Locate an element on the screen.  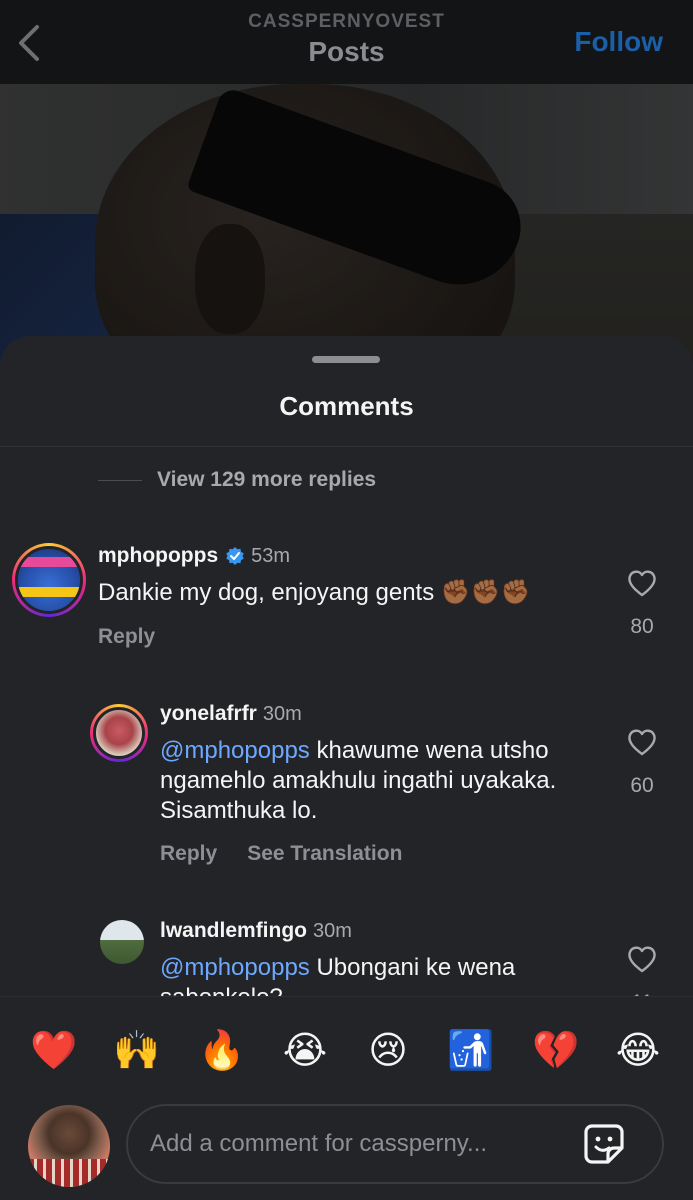
comment-text: Dankie my dog, enjoyang gents ✊🏾✊🏾✊🏾 is located at coordinates (314, 592).